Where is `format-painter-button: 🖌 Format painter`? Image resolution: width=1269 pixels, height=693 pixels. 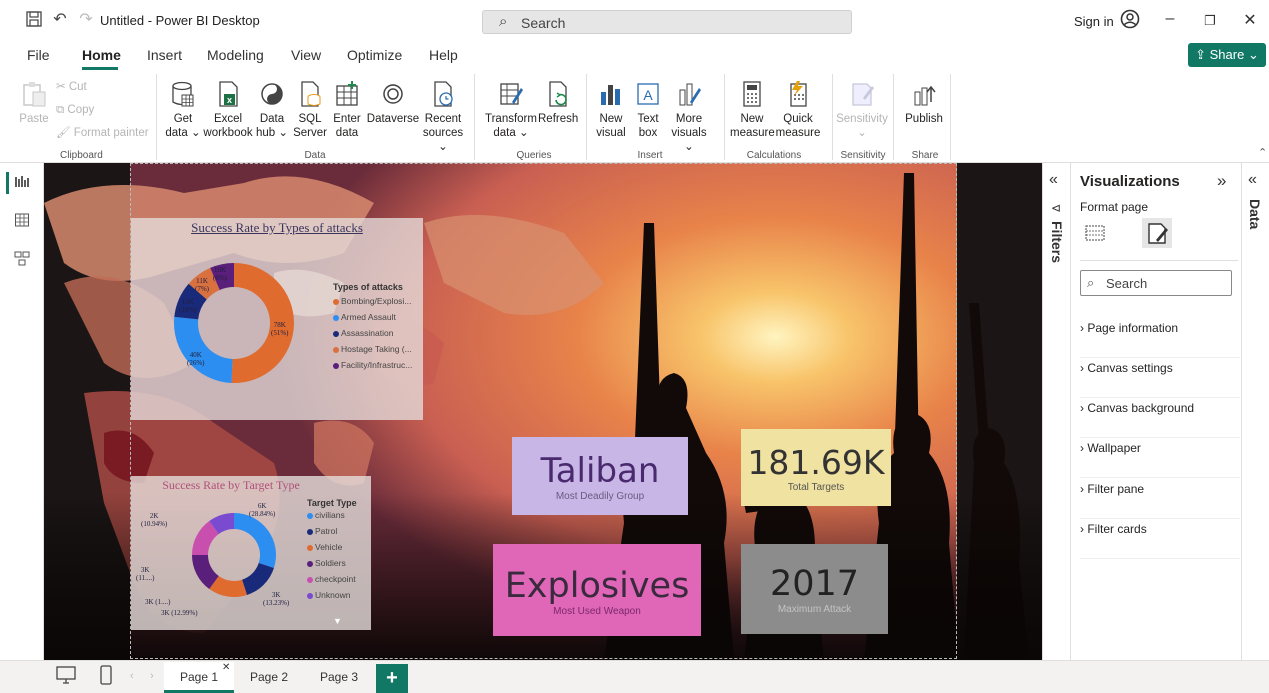
format-painter-button: 🖌 Format painter is located at coordinates (102, 133).